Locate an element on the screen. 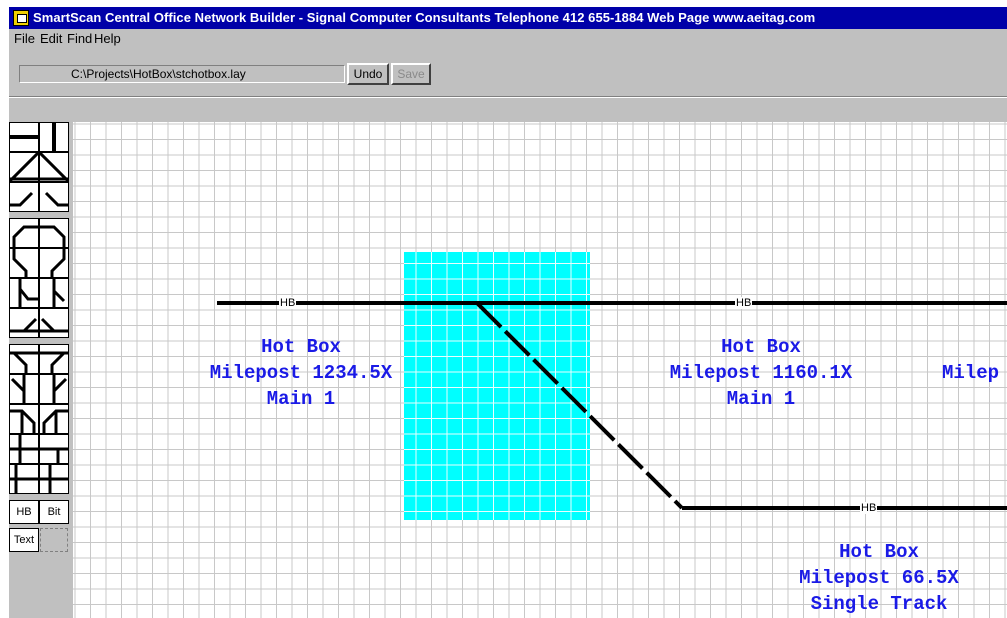 The image size is (1007, 618). tool-turnout-f is located at coordinates (54, 419).